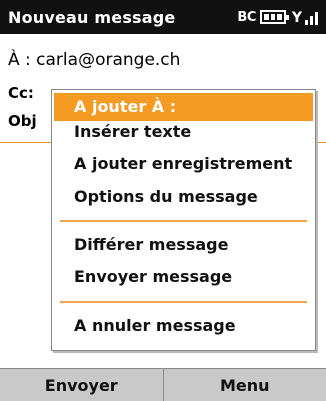 The width and height of the screenshot is (326, 401). I want to click on subject-field: Obj, so click(22, 121).